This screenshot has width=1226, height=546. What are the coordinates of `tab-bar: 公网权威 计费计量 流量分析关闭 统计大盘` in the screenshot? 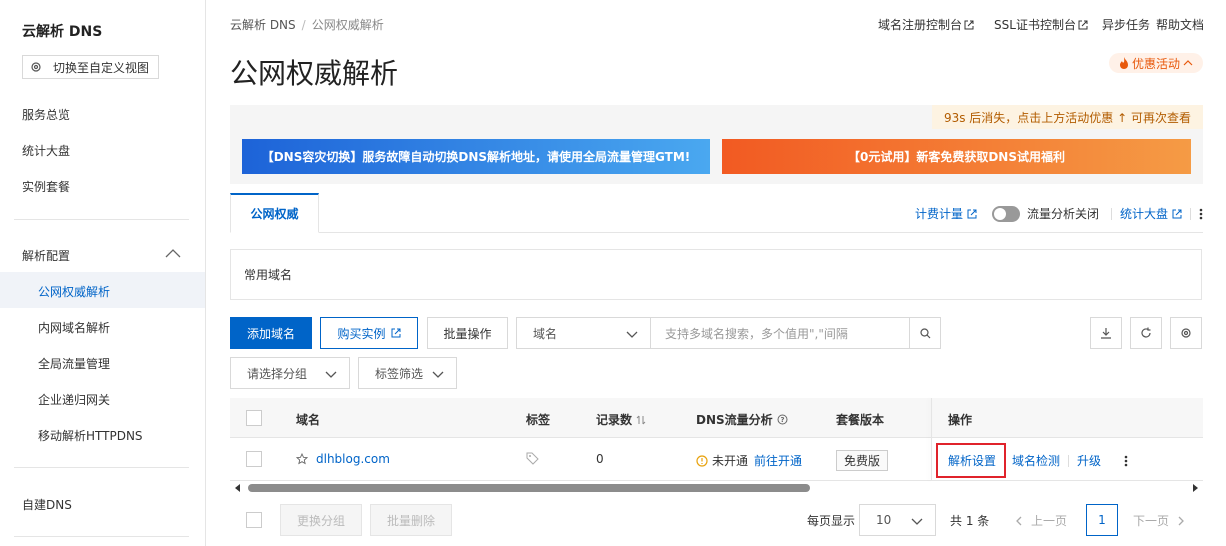 It's located at (716, 213).